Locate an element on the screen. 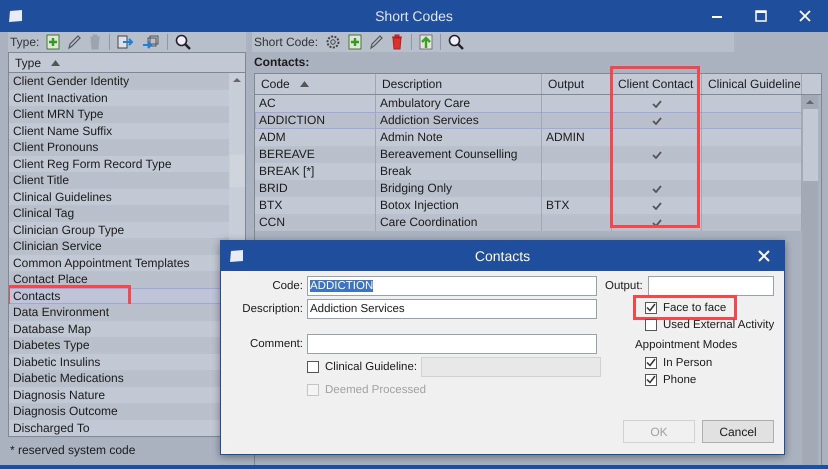  export-icon is located at coordinates (126, 42).